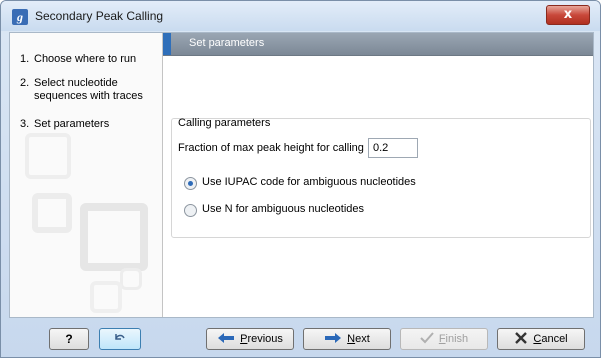  What do you see at coordinates (85, 59) in the screenshot?
I see `step-label: Choose where to run` at bounding box center [85, 59].